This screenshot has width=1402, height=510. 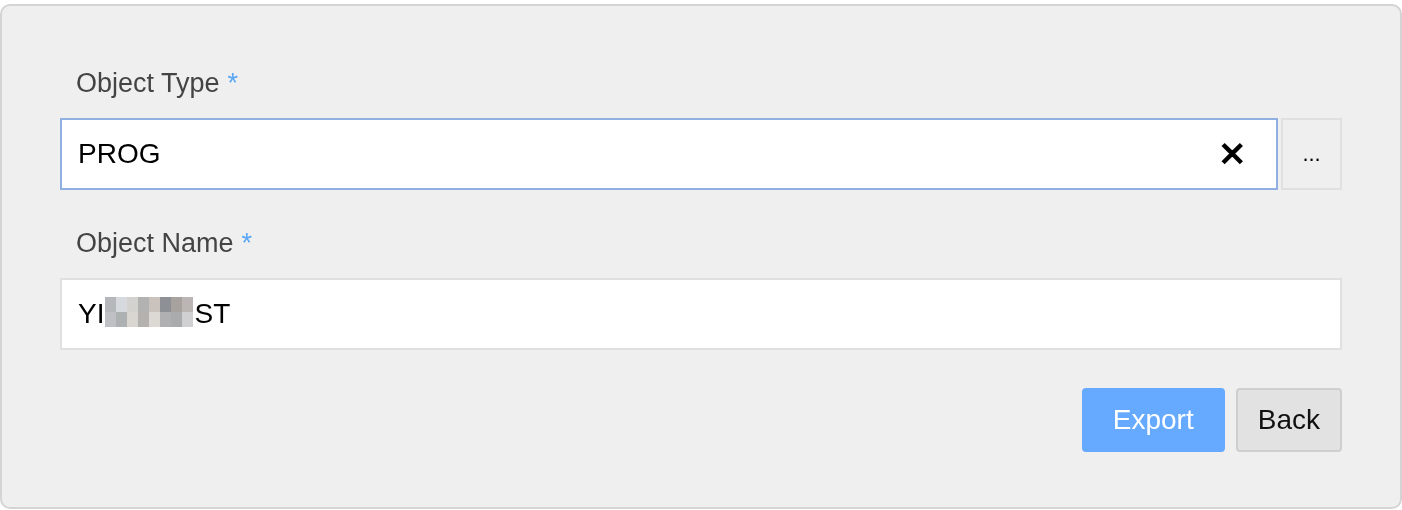 I want to click on field-label: Object Name, so click(x=155, y=243).